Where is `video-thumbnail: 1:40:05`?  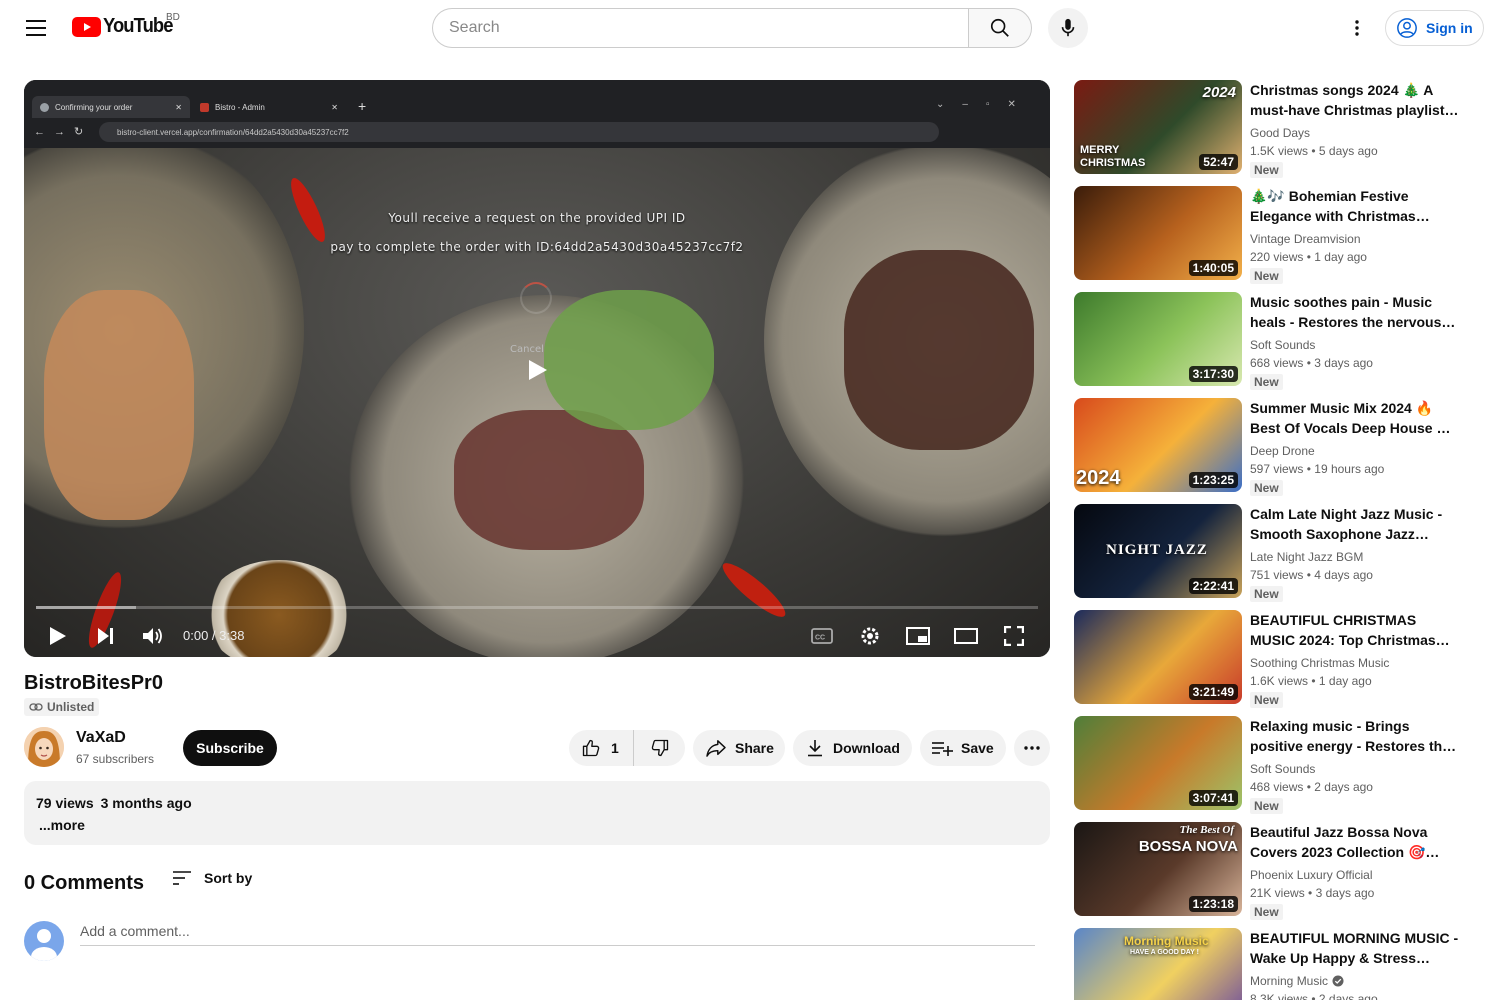 video-thumbnail: 1:40:05 is located at coordinates (1158, 233).